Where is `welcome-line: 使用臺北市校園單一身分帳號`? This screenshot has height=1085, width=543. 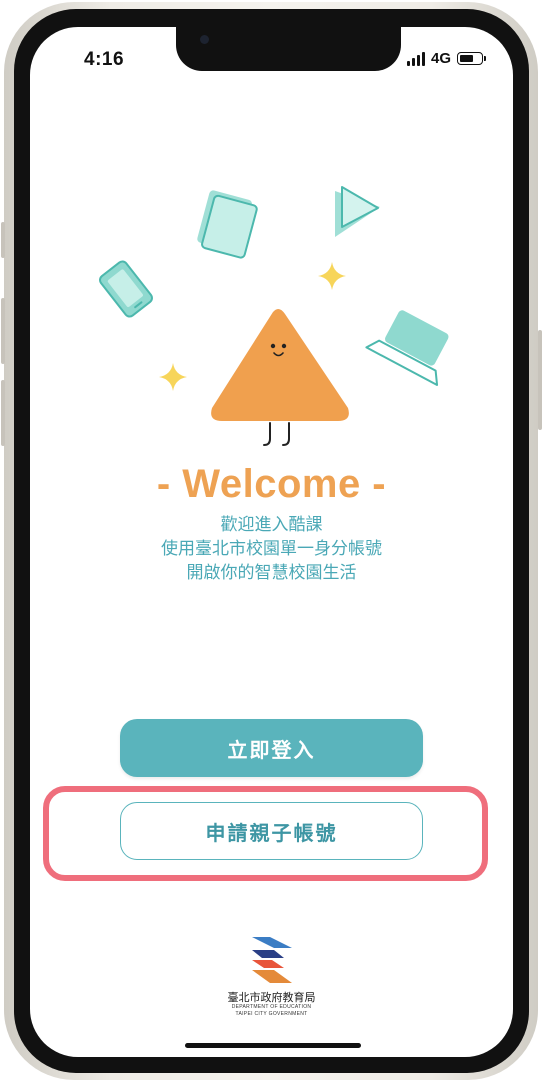 welcome-line: 使用臺北市校園單一身分帳號 is located at coordinates (271, 548).